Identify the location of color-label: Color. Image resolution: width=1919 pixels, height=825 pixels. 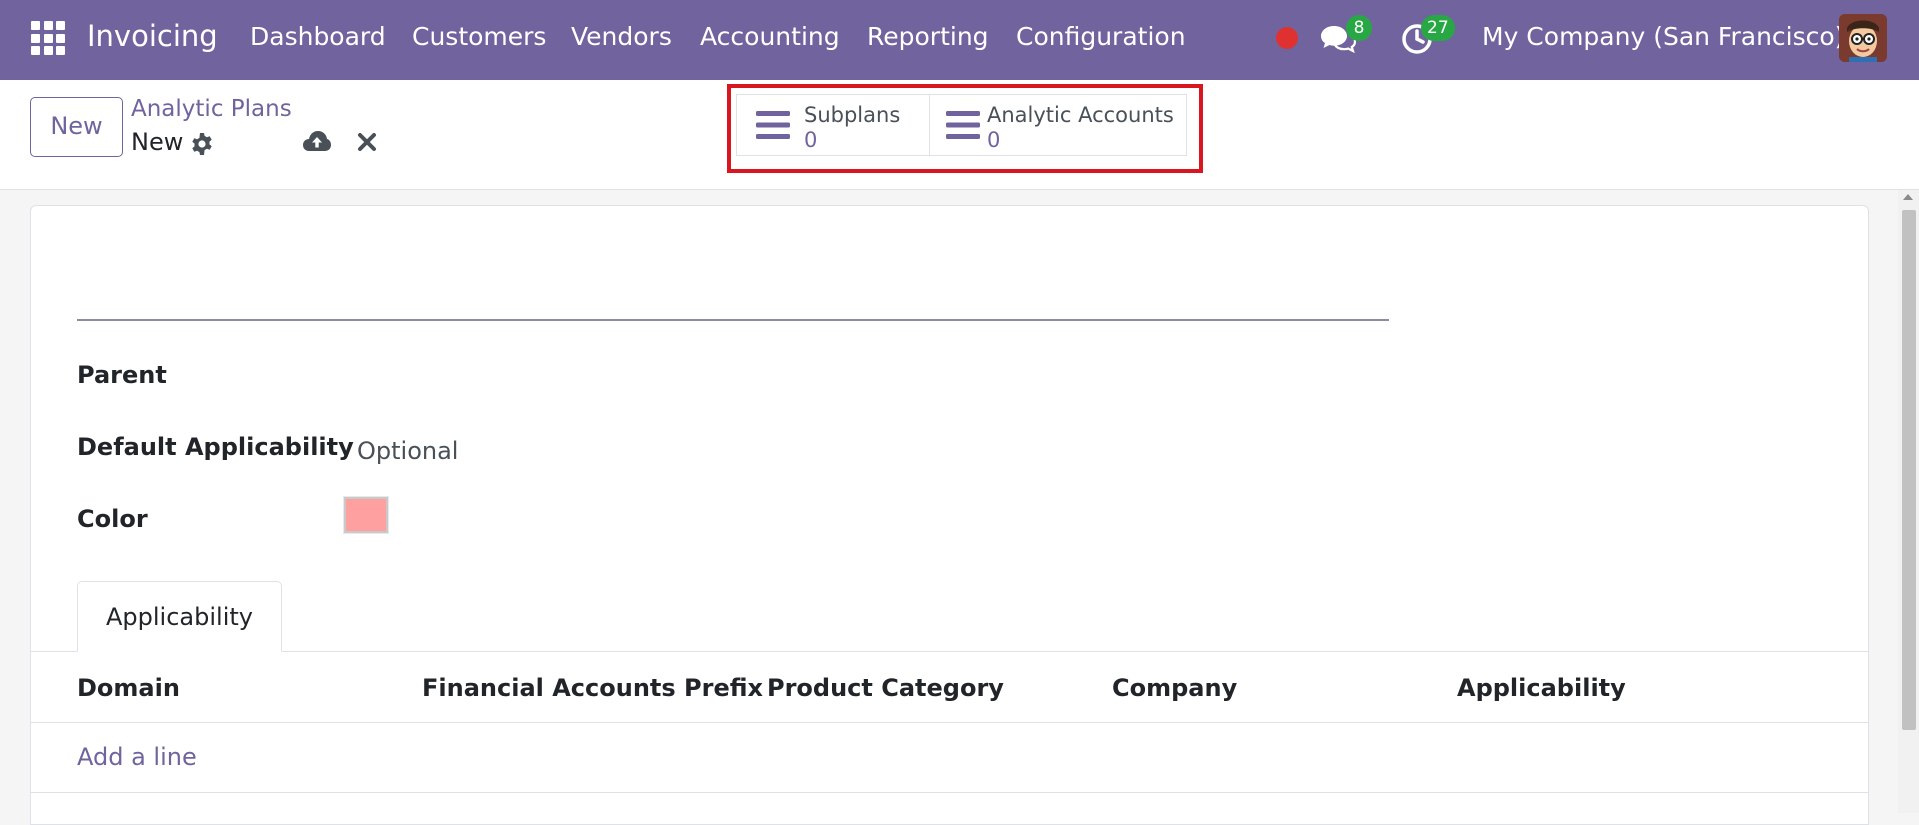
(112, 519).